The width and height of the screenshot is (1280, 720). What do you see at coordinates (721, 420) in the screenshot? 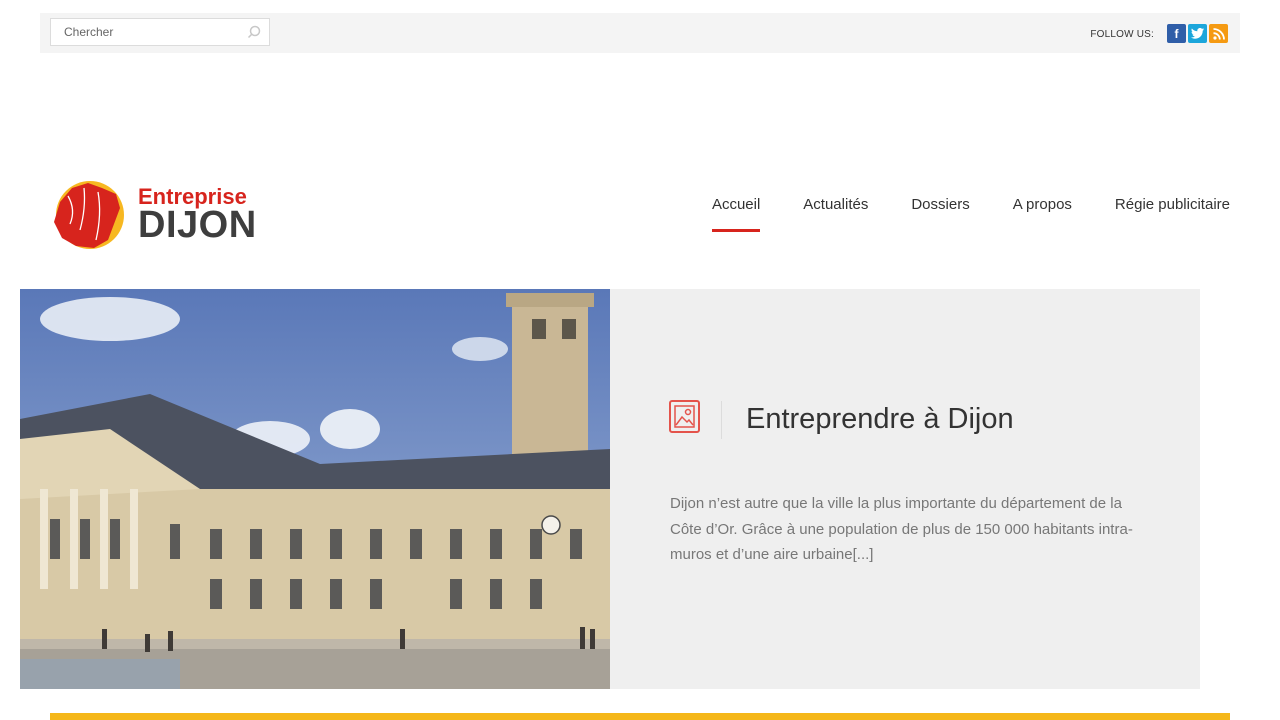
I see `title-divider` at bounding box center [721, 420].